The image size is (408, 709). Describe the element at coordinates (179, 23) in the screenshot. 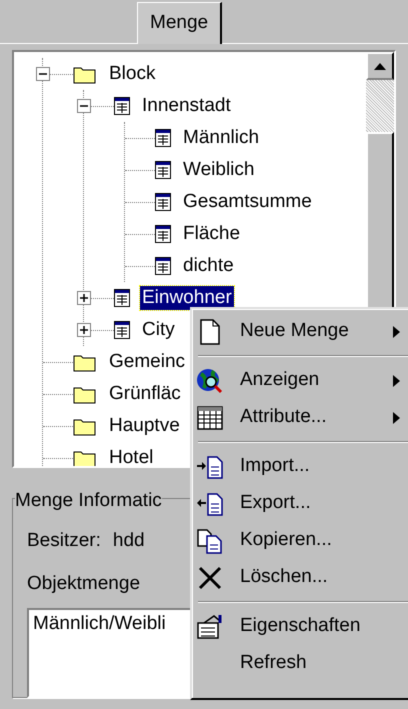

I see `tab: Menge` at that location.